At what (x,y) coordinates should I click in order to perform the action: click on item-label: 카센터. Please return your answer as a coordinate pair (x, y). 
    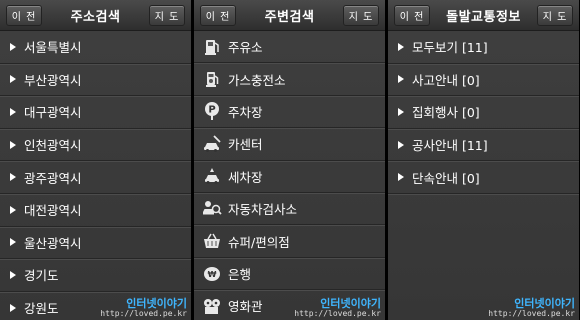
    Looking at the image, I should click on (245, 145).